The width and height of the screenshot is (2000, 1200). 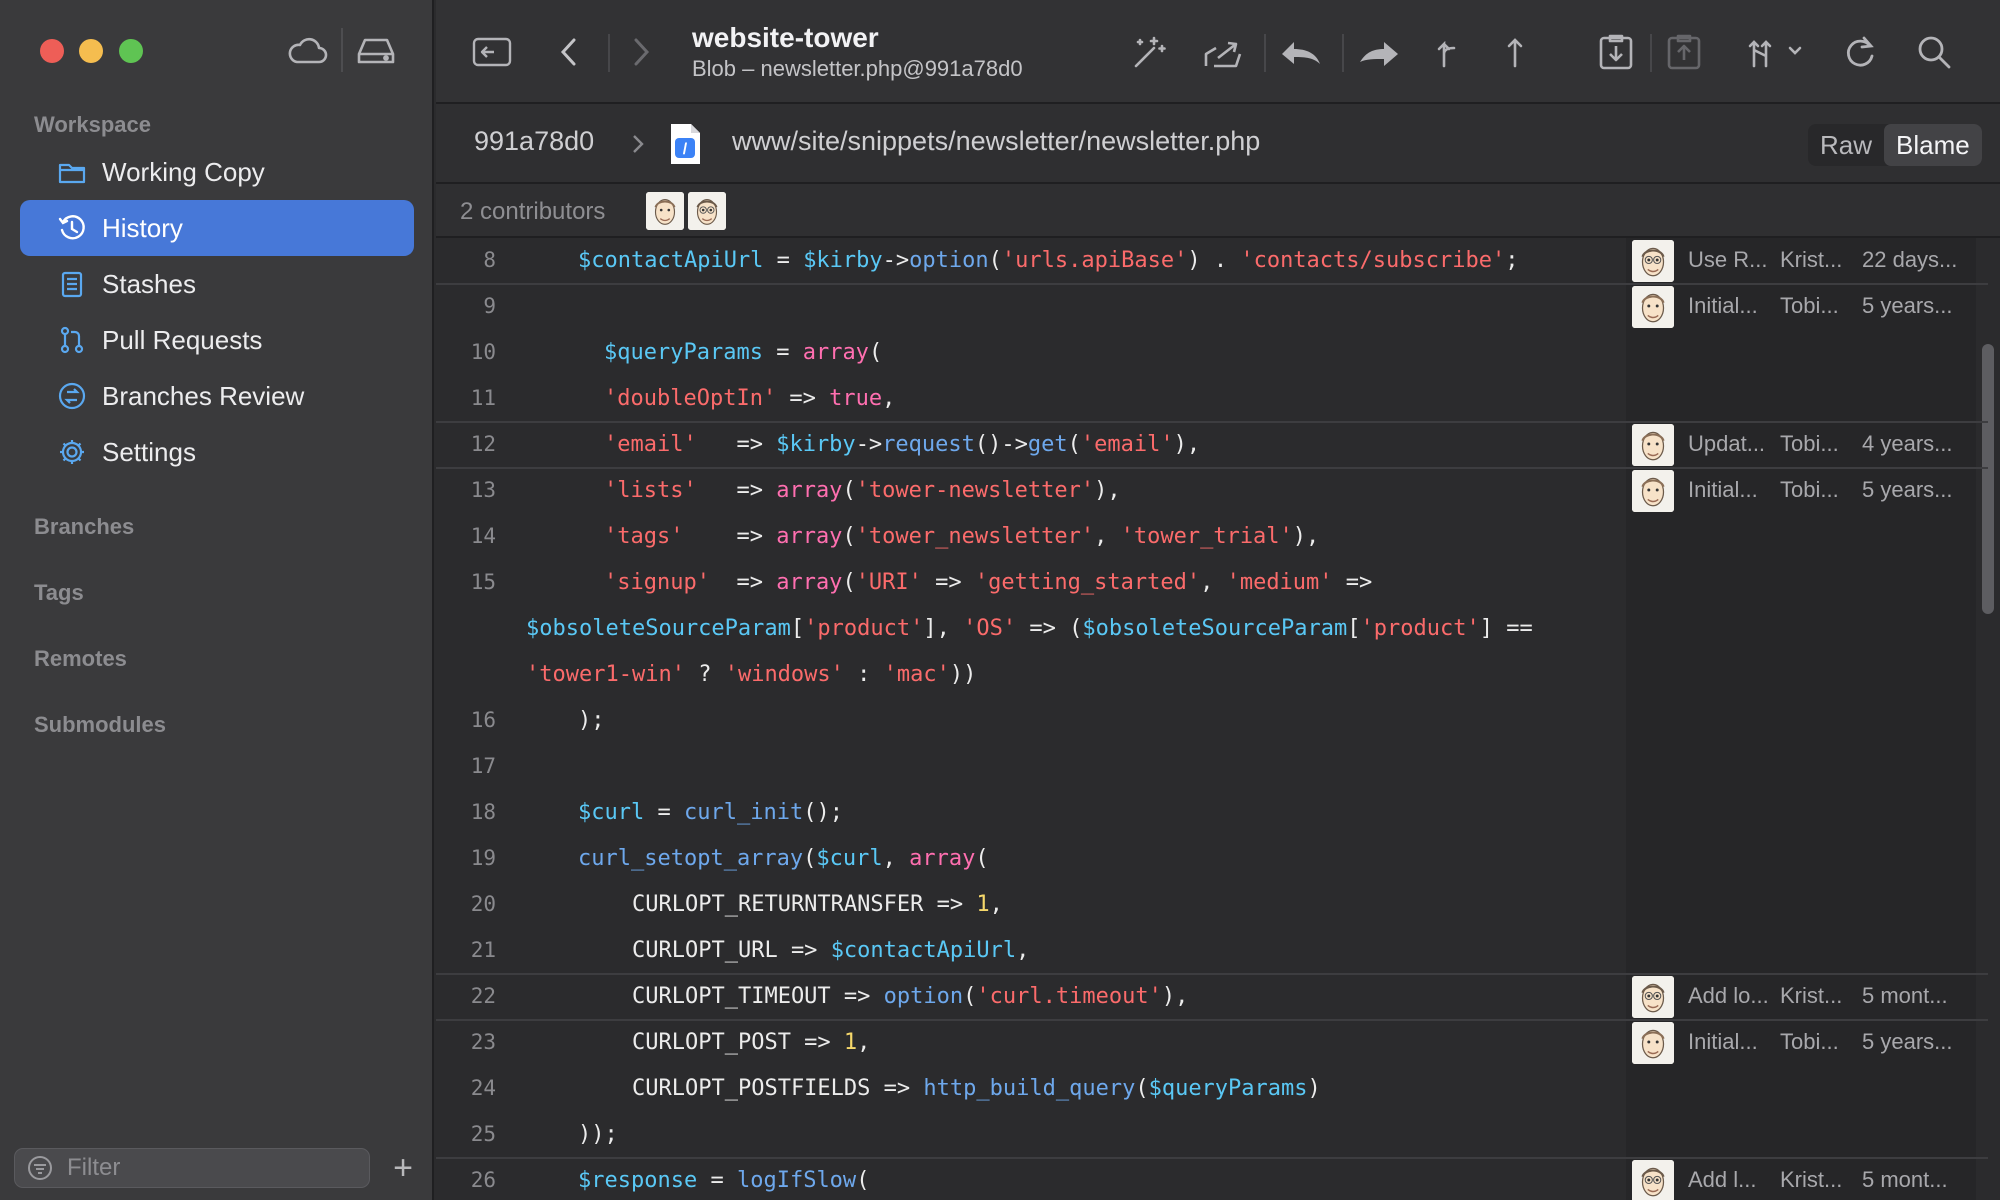 I want to click on refresh-icon, so click(x=1860, y=52).